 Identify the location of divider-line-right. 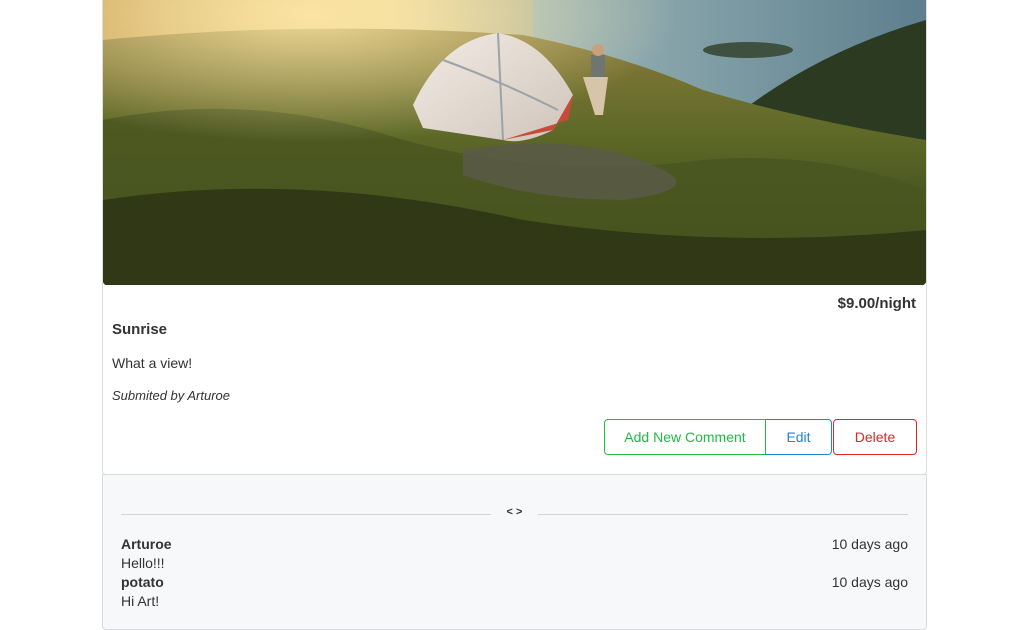
(723, 514).